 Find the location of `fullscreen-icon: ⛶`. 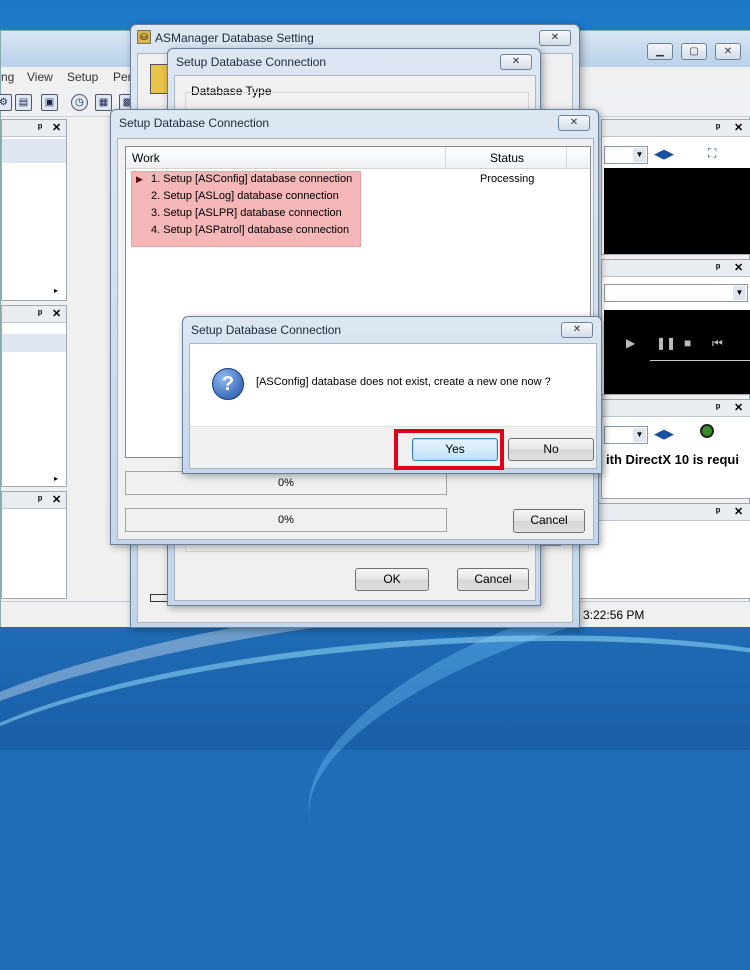

fullscreen-icon: ⛶ is located at coordinates (712, 153).